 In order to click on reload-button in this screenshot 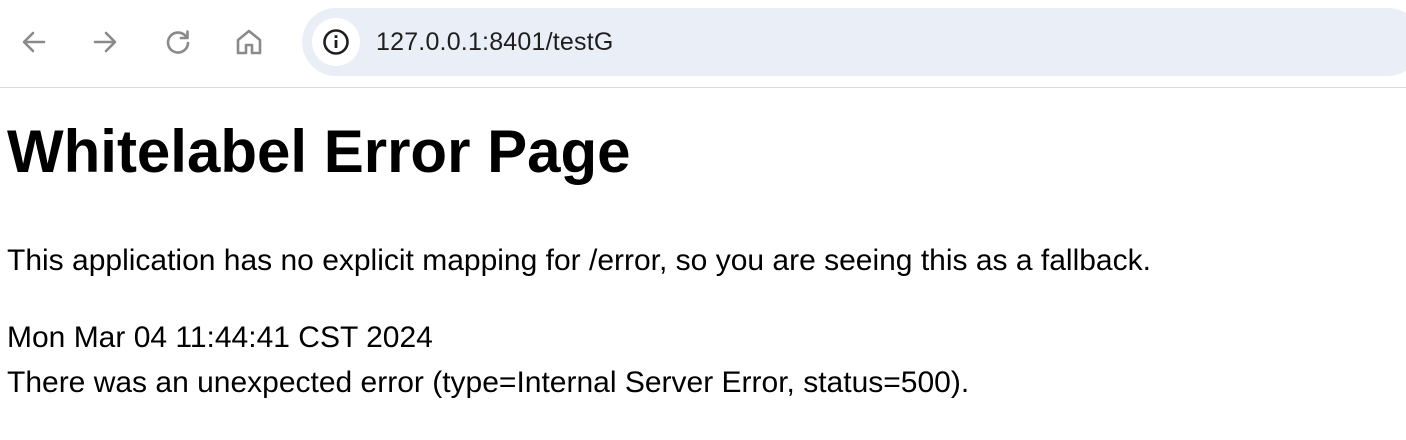, I will do `click(178, 42)`.